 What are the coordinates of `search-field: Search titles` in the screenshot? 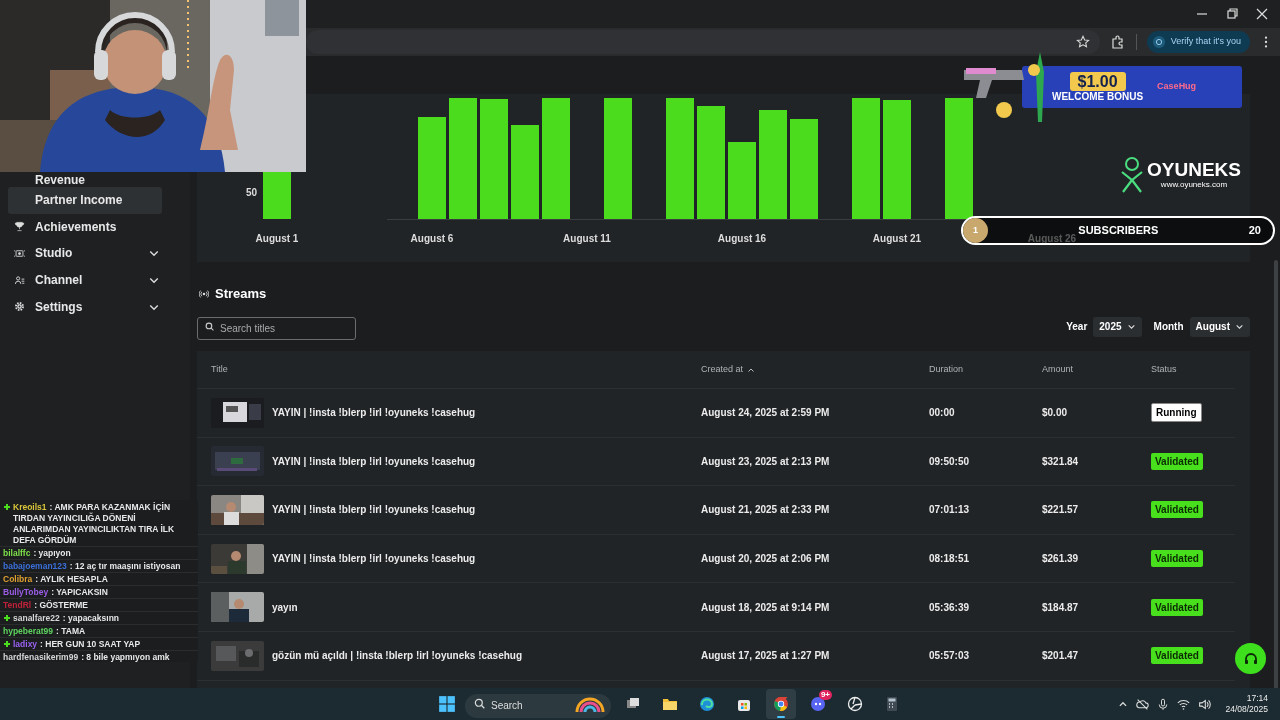 It's located at (276, 328).